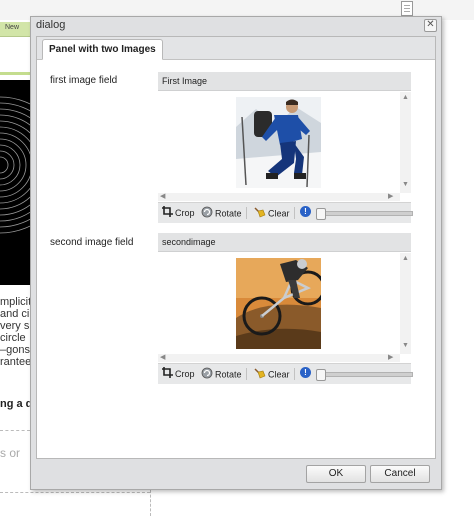 The width and height of the screenshot is (474, 516). What do you see at coordinates (102, 49) in the screenshot?
I see `tab-panel-two-images: Panel with two Images` at bounding box center [102, 49].